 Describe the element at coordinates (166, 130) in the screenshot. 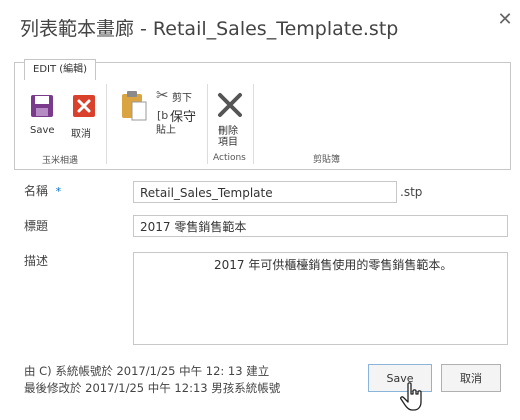

I see `paste-label: 貼上` at that location.